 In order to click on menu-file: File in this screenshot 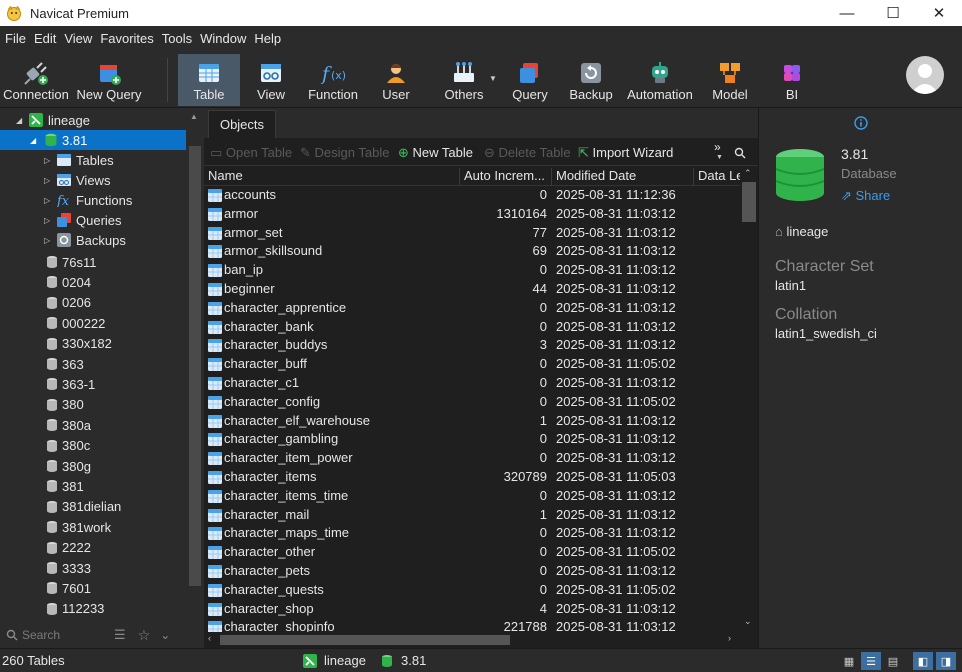, I will do `click(15, 39)`.